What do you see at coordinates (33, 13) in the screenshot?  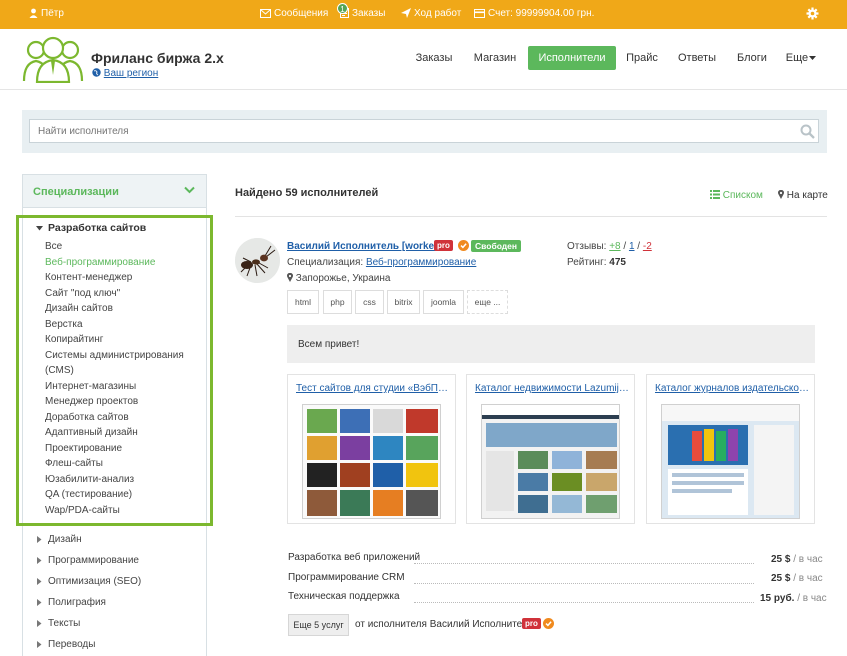 I see `user-icon` at bounding box center [33, 13].